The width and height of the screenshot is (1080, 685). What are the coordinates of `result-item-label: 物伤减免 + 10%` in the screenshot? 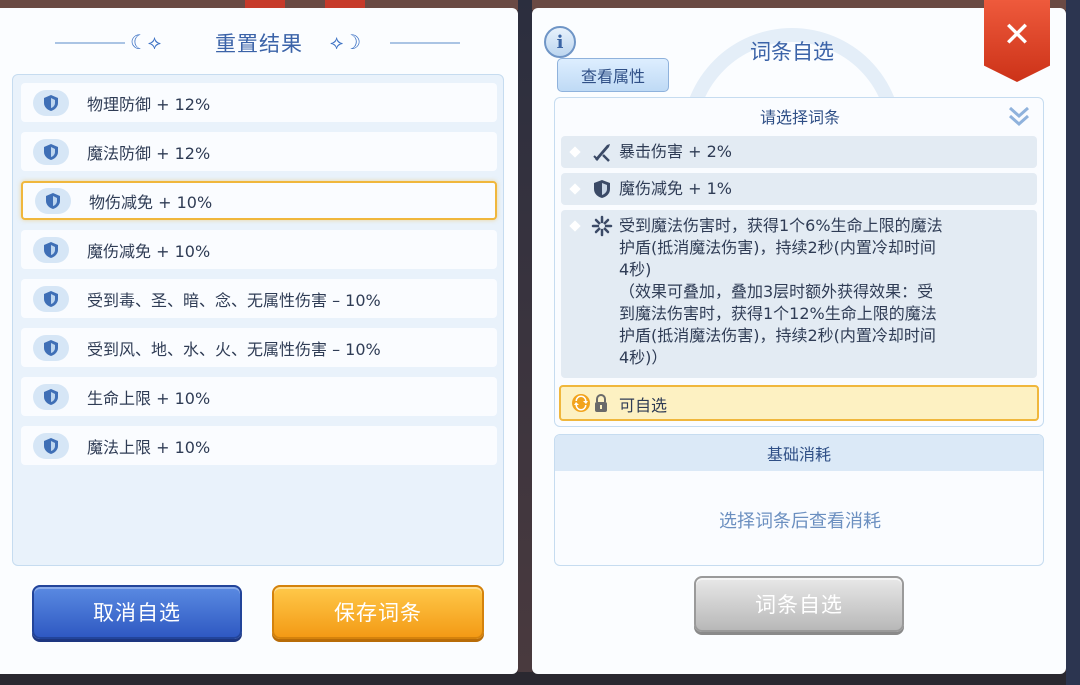 It's located at (151, 202).